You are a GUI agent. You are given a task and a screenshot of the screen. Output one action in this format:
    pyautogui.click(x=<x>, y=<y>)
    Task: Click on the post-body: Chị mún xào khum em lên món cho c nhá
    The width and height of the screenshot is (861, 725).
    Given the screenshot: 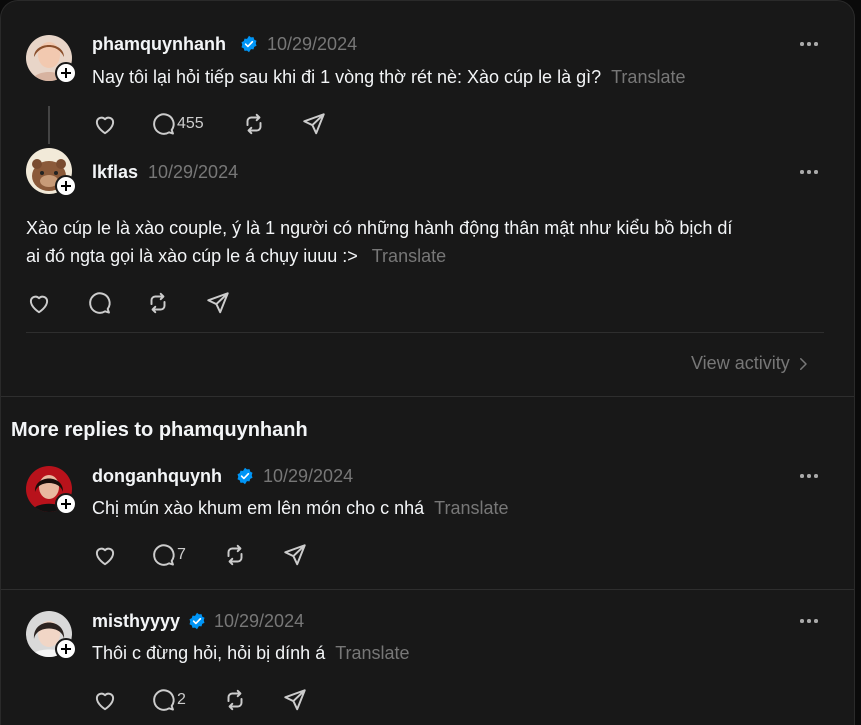 What is the action you would take?
    pyautogui.click(x=258, y=508)
    